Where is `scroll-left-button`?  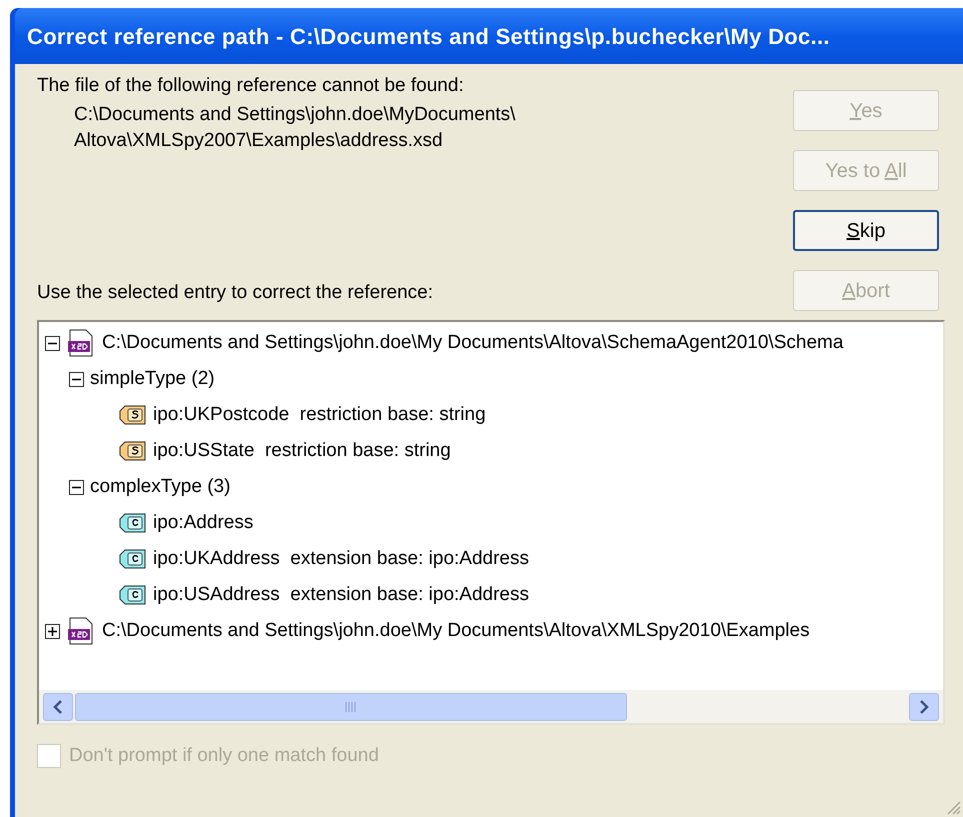
scroll-left-button is located at coordinates (58, 706).